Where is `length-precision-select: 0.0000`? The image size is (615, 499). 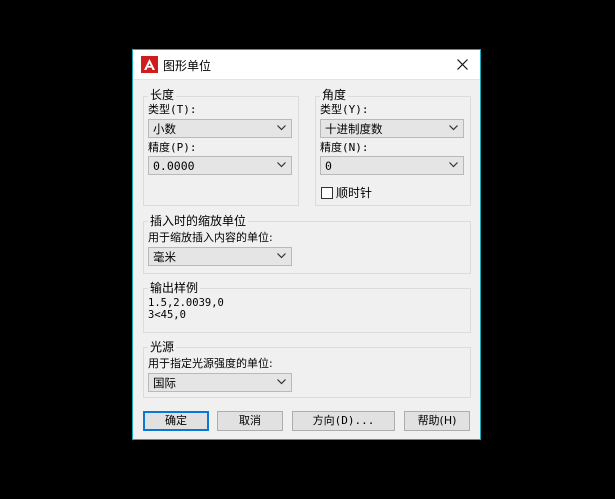
length-precision-select: 0.0000 is located at coordinates (220, 165).